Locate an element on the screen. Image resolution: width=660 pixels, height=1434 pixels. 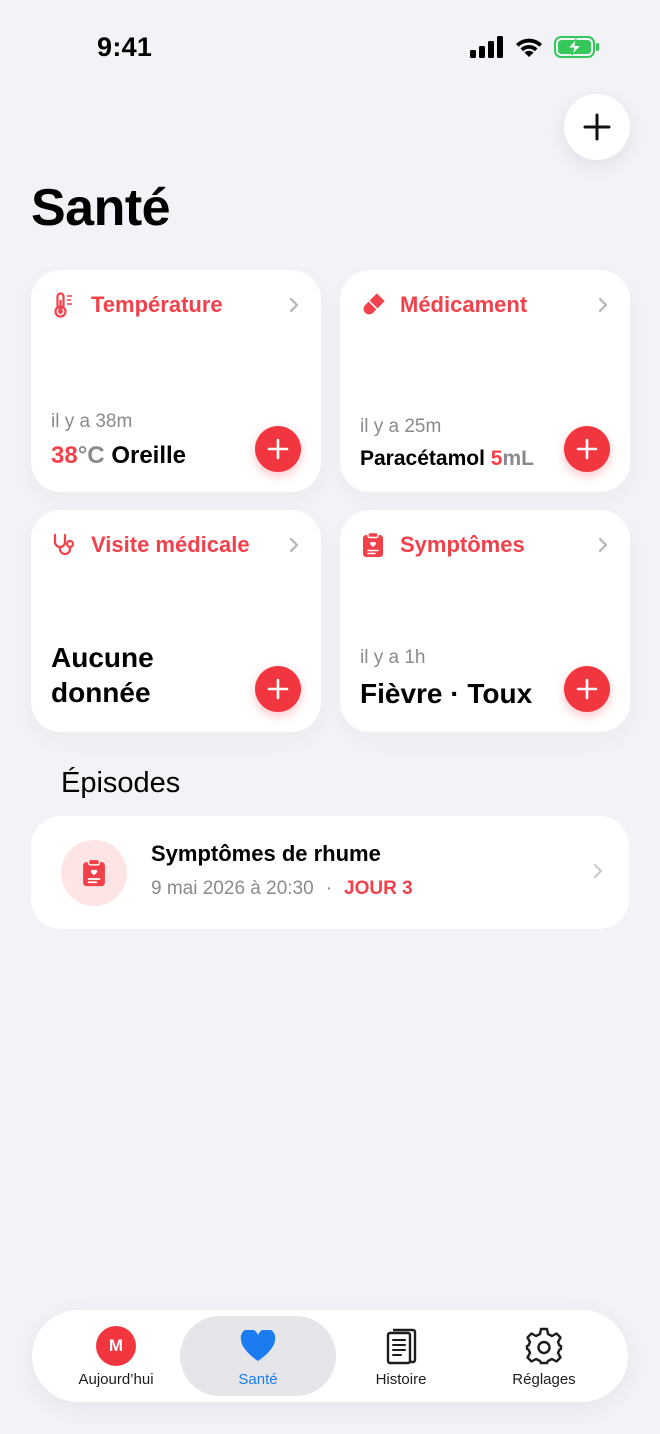
tab-bar: M Aujourd’hui Santé Histoire Réglages is located at coordinates (330, 1356).